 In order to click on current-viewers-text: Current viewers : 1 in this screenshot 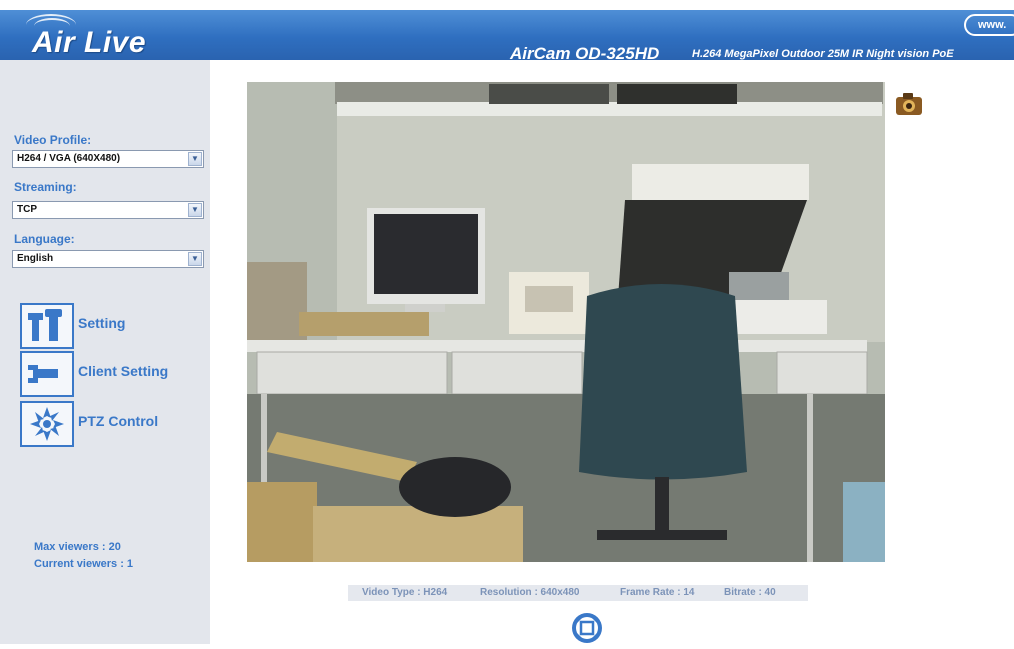, I will do `click(84, 564)`.